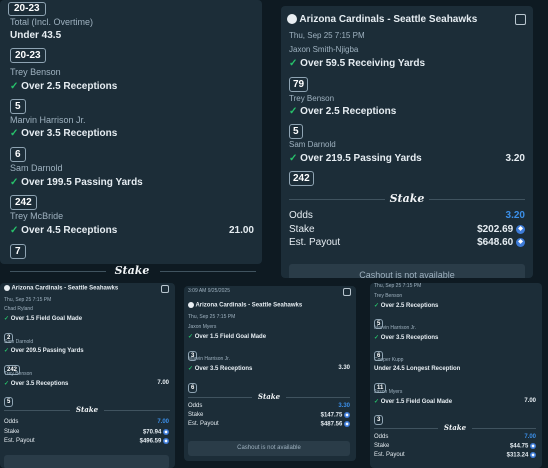 The image size is (548, 468). I want to click on leg-pick: ✓ Over 209.5 Passing Yards, so click(44, 351).